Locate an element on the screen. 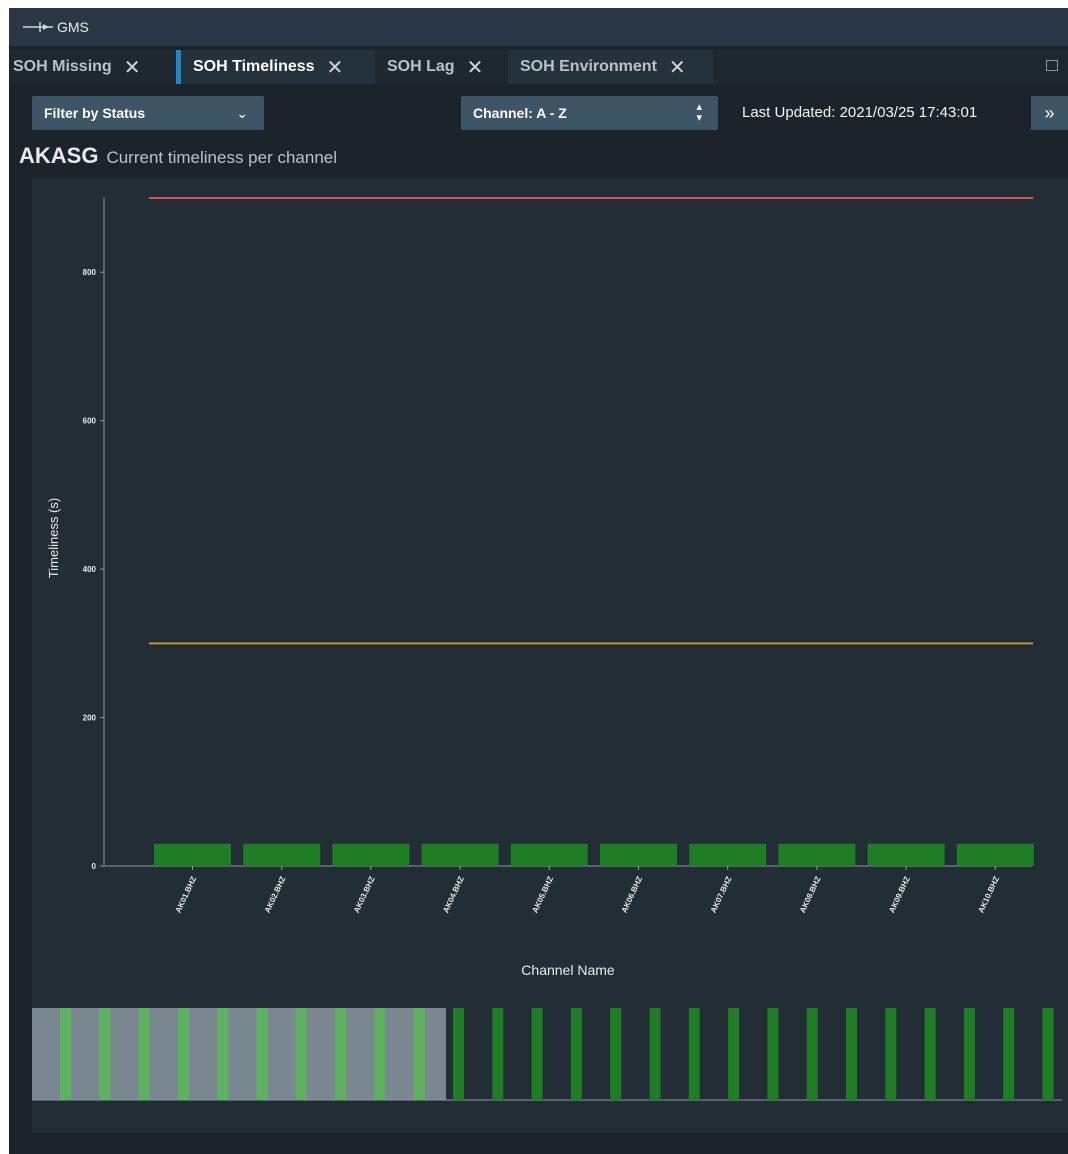 The image size is (1068, 1154). tab-soh-environment: SOH Environment ✕ is located at coordinates (610, 67).